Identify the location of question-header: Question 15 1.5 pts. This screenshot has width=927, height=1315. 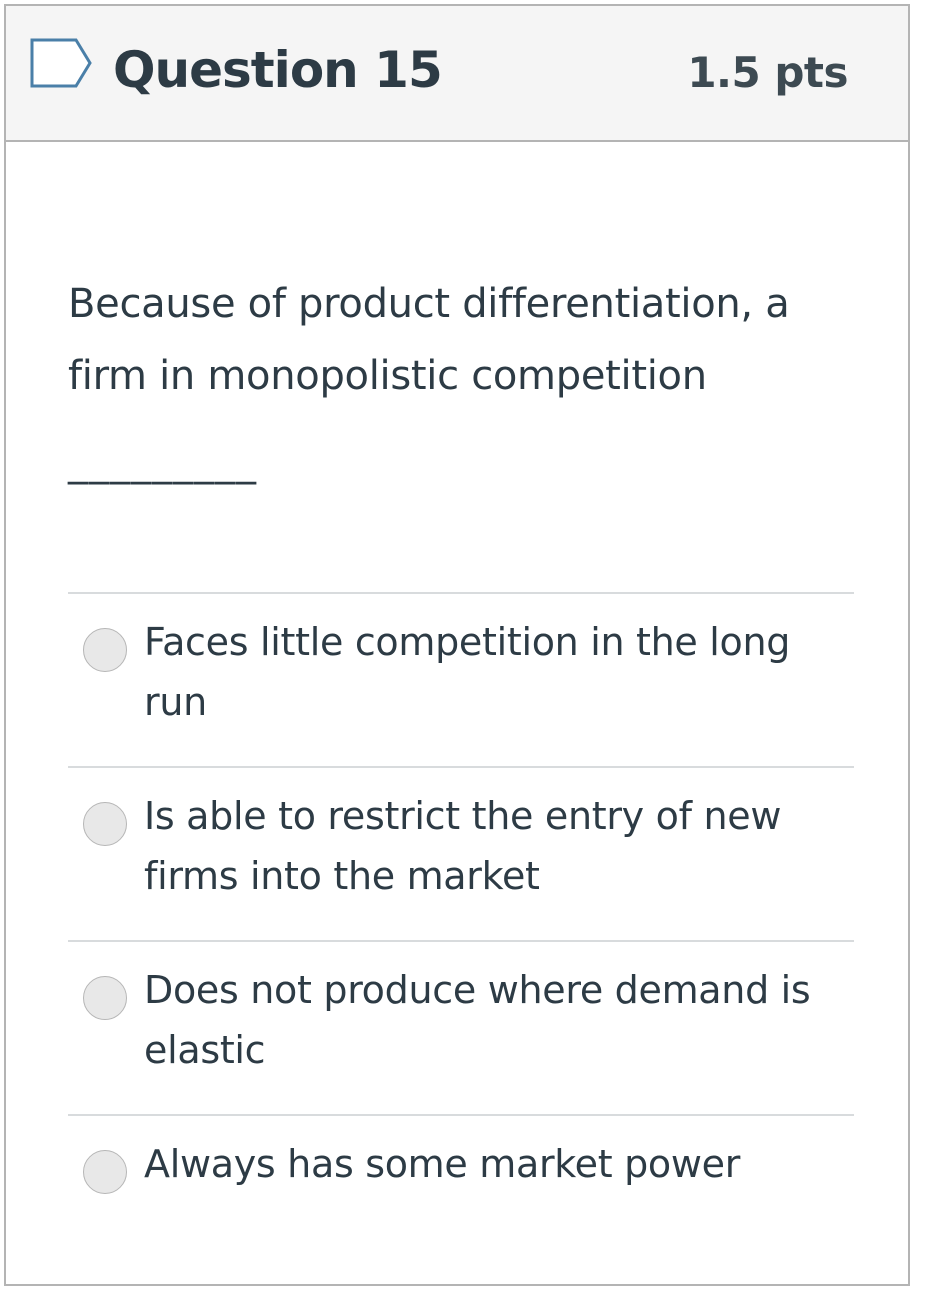
(457, 74).